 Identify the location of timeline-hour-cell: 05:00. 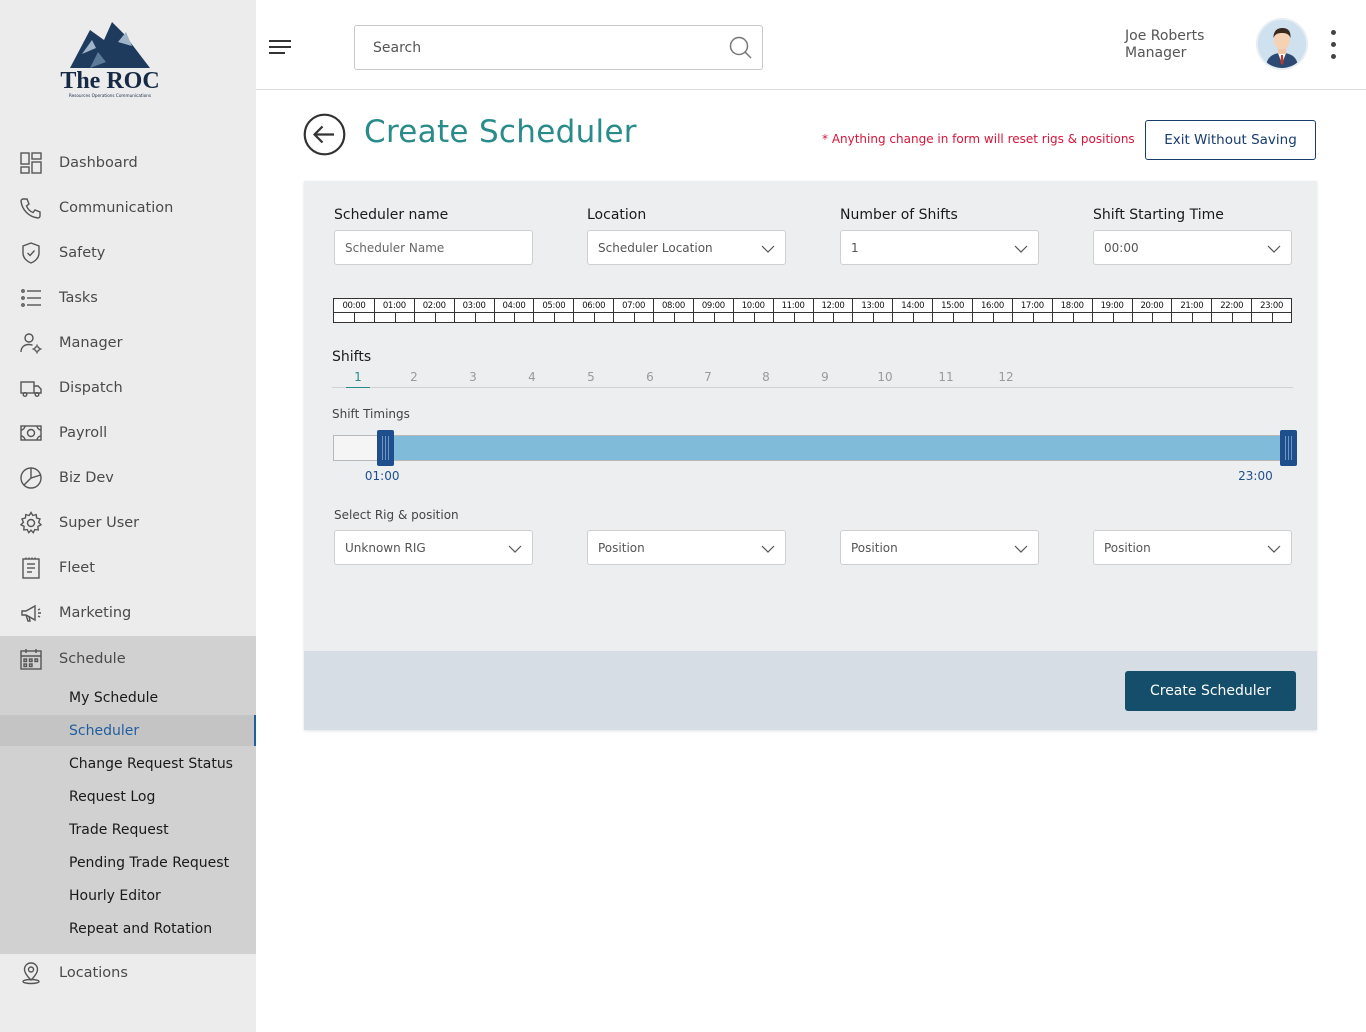
(553, 310).